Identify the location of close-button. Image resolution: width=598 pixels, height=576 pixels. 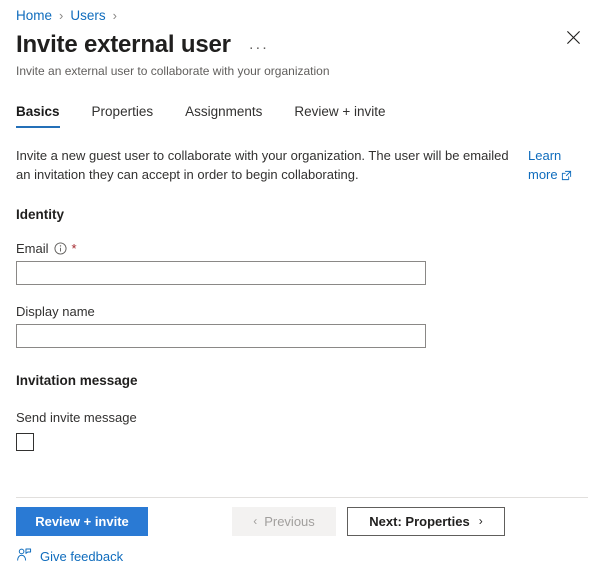
(573, 37).